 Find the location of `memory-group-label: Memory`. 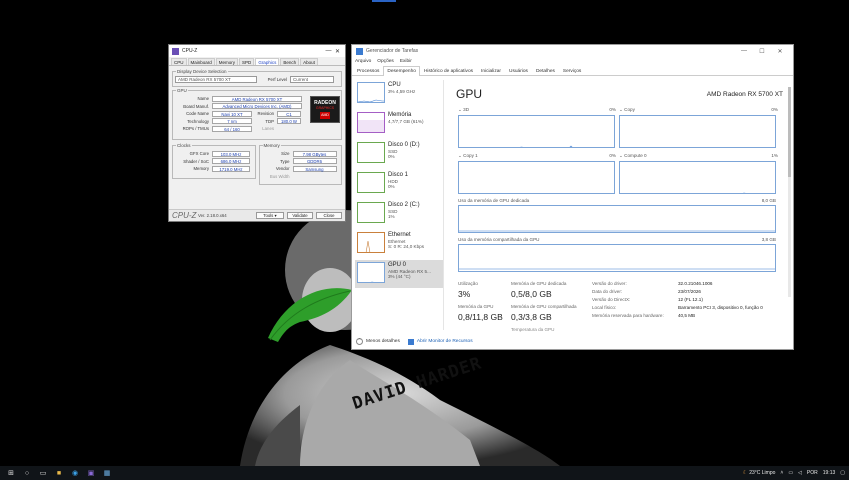

memory-group-label: Memory is located at coordinates (271, 145).